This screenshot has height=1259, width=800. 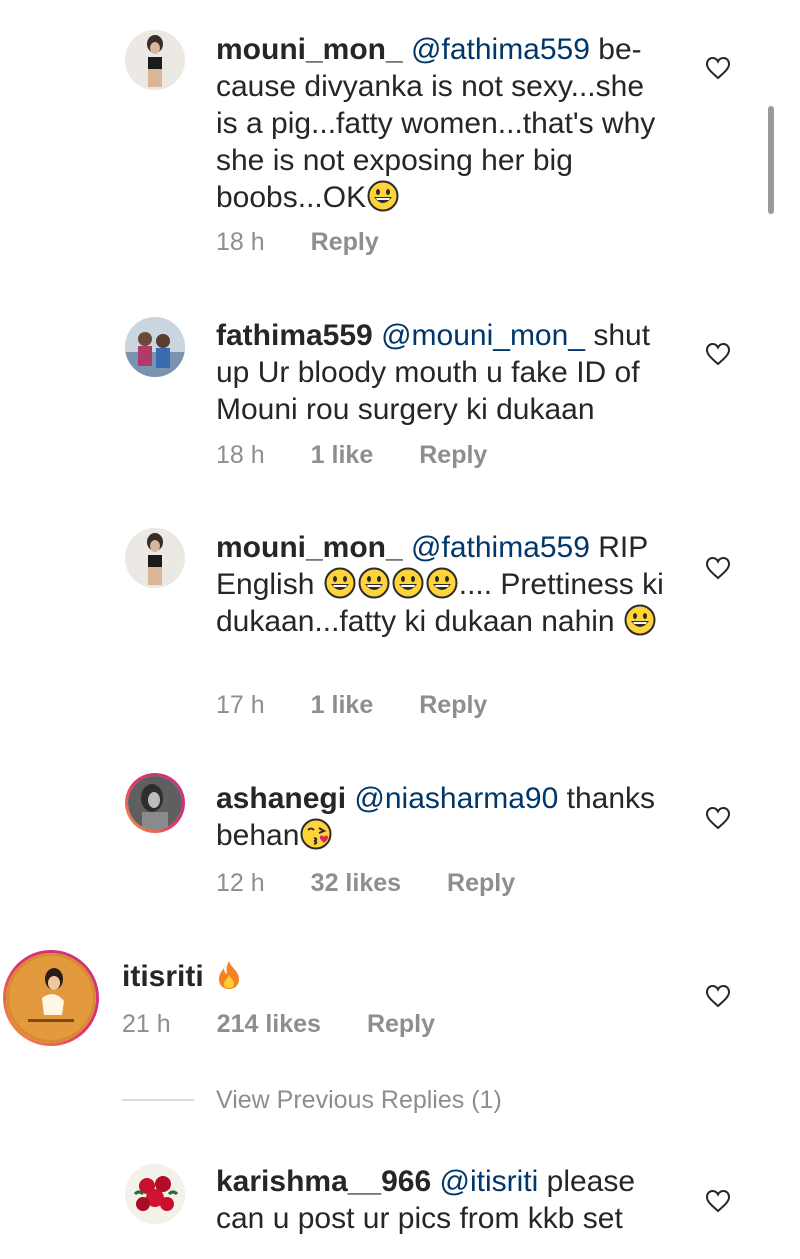 What do you see at coordinates (483, 335) in the screenshot?
I see `mention-link: @mouni_mon_` at bounding box center [483, 335].